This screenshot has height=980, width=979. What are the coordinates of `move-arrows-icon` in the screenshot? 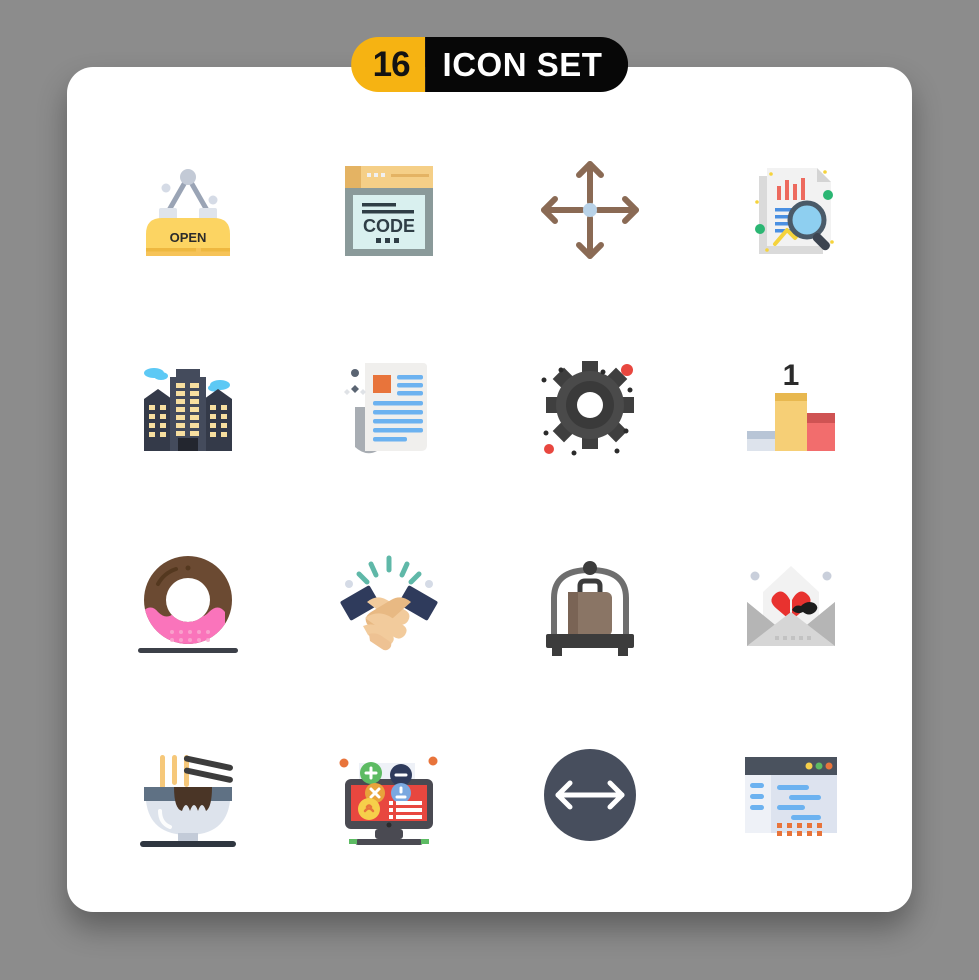 It's located at (590, 210).